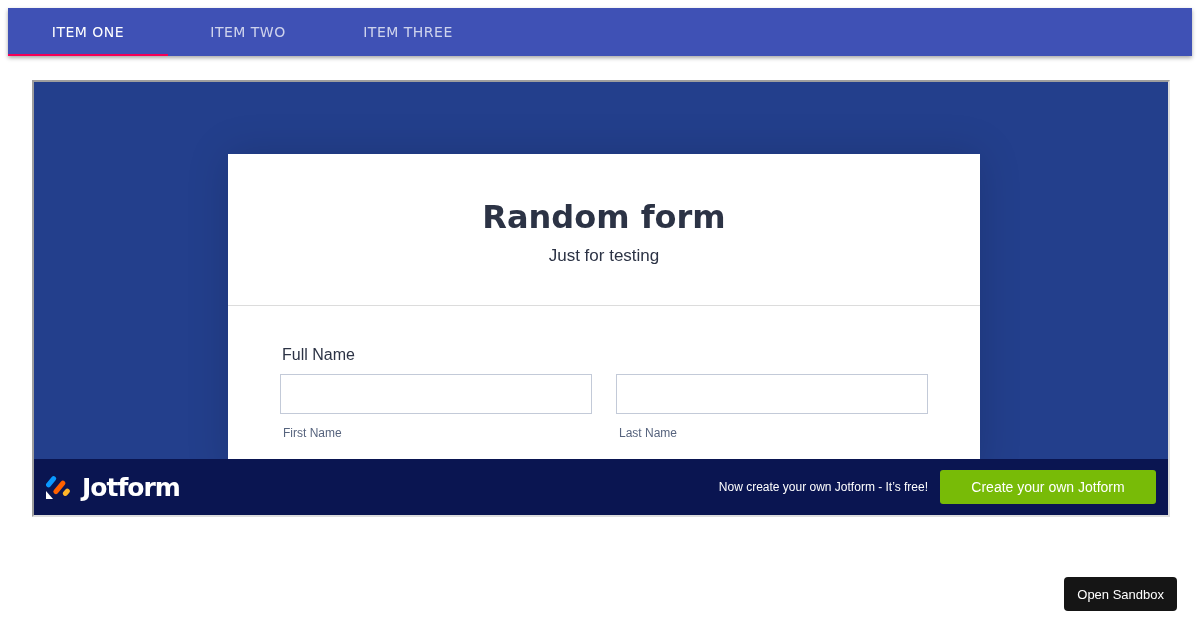  What do you see at coordinates (823, 487) in the screenshot?
I see `promo-text: Now create your own Jotform - It’s free!` at bounding box center [823, 487].